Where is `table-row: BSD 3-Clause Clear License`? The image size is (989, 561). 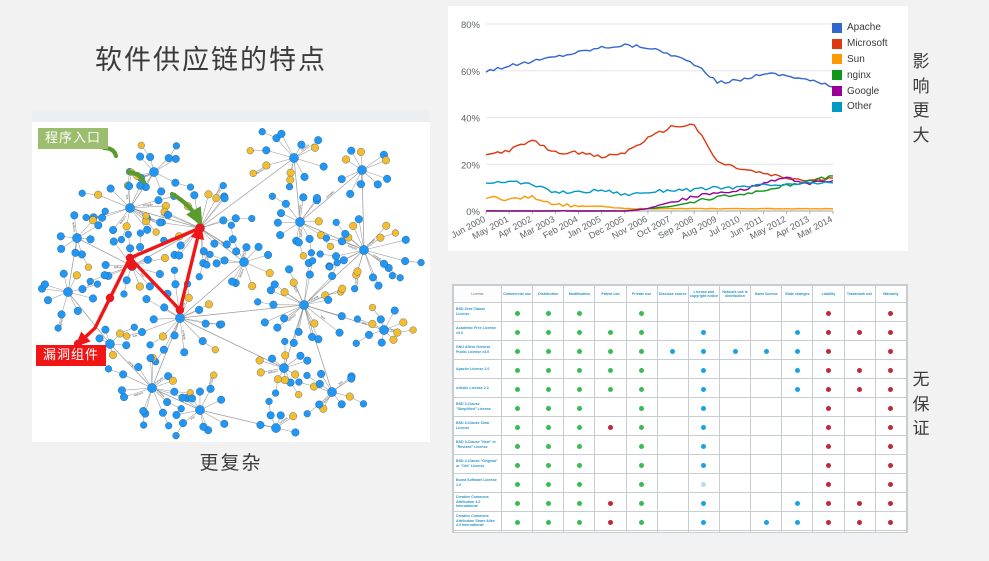 table-row: BSD 3-Clause Clear License is located at coordinates (680, 426).